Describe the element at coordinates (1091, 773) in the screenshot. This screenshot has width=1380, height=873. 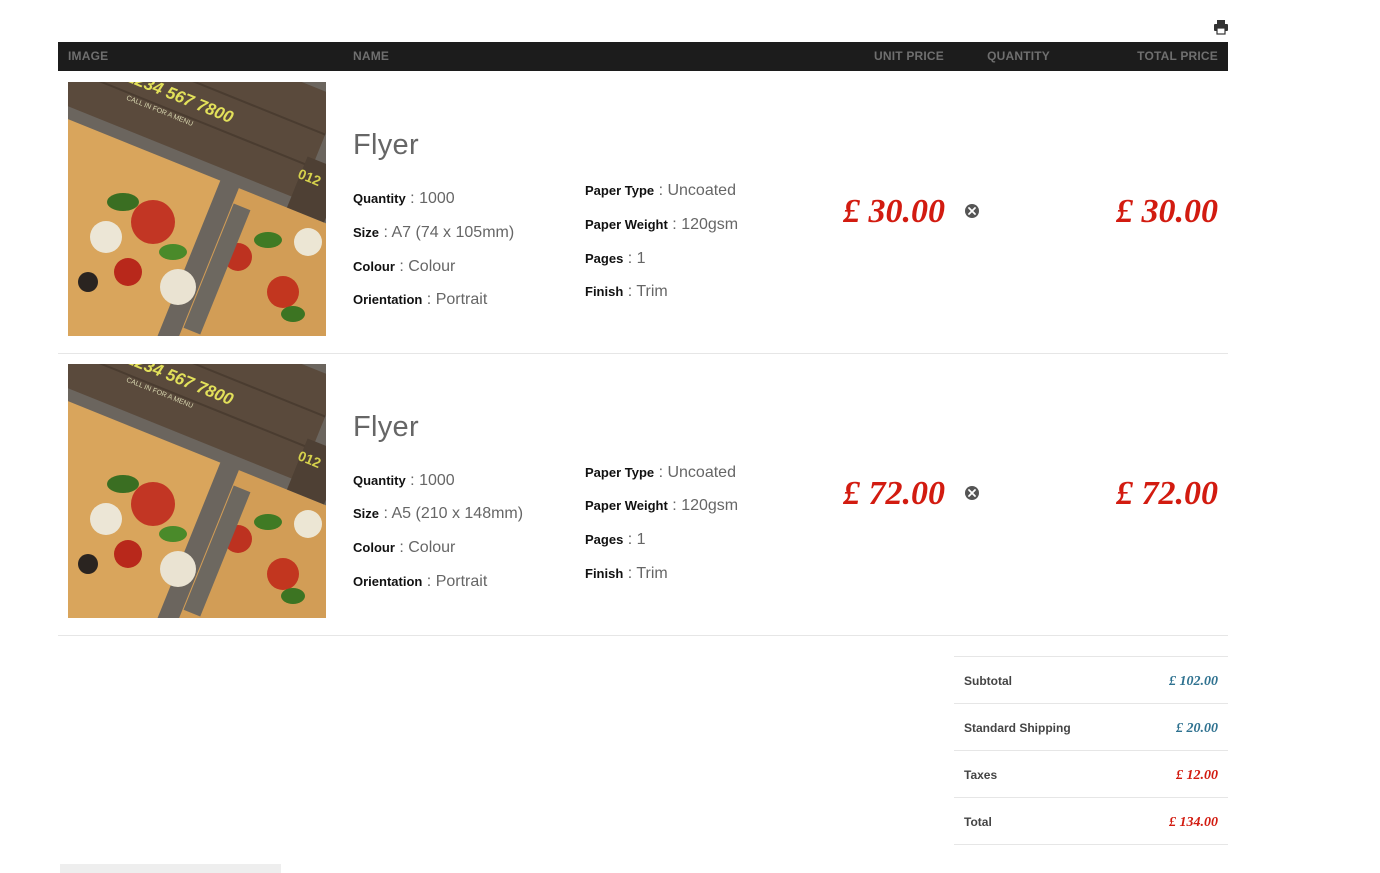
I see `totals-row-taxes: Taxes £ 12.00` at that location.